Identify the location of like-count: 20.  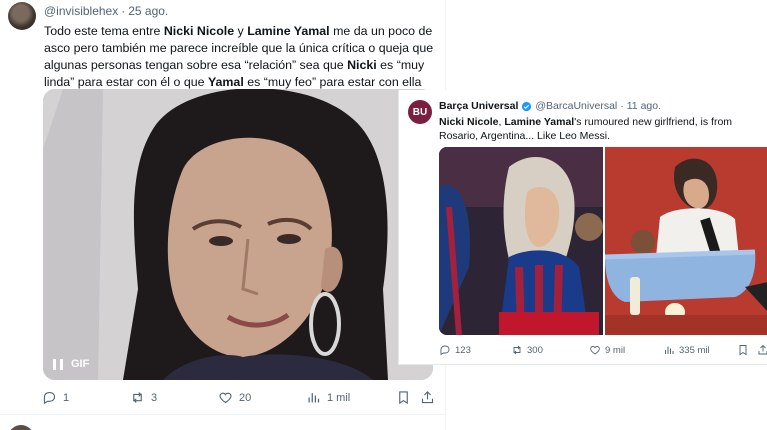
(245, 397).